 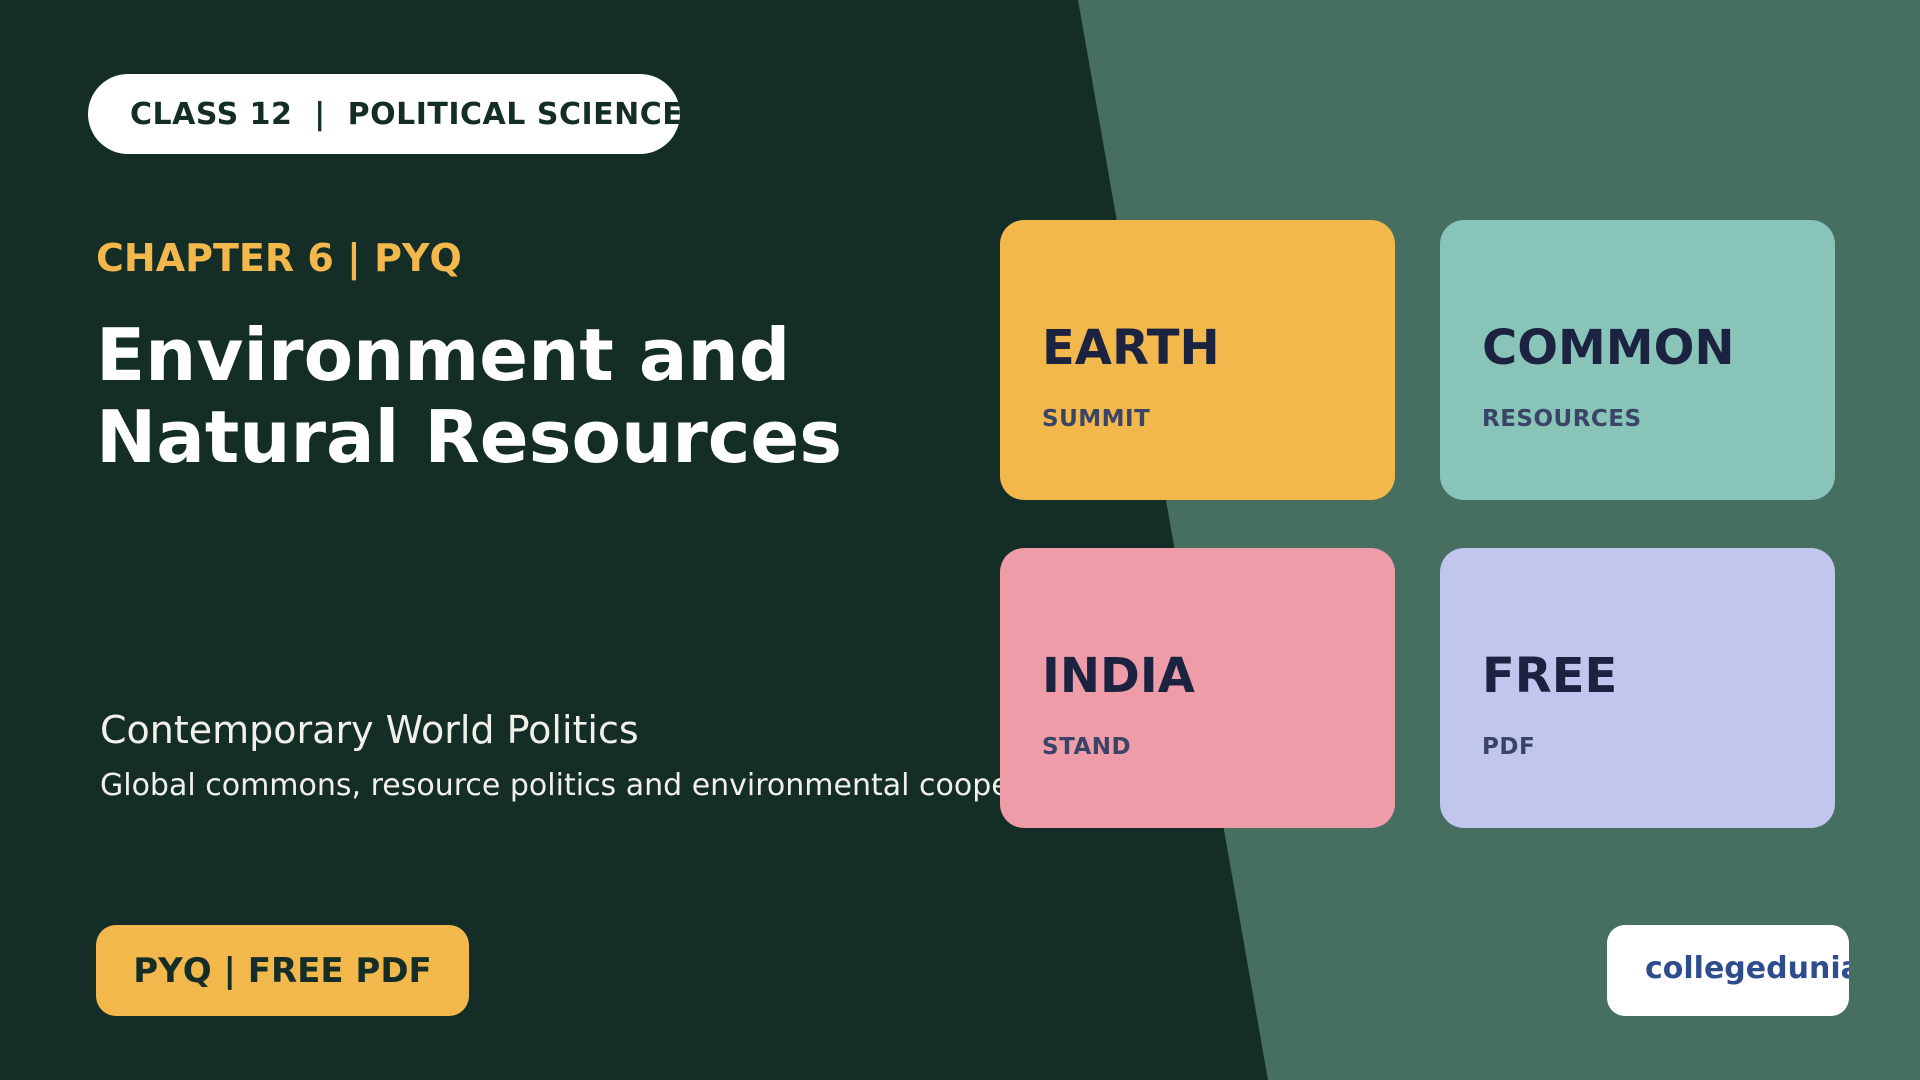 I want to click on card-word: FREE, so click(x=1550, y=676).